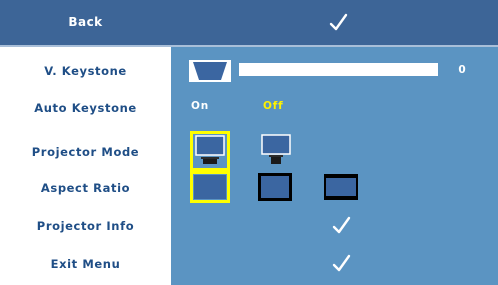 Image resolution: width=498 pixels, height=285 pixels. What do you see at coordinates (273, 106) in the screenshot?
I see `auto-keystone-off: Off` at bounding box center [273, 106].